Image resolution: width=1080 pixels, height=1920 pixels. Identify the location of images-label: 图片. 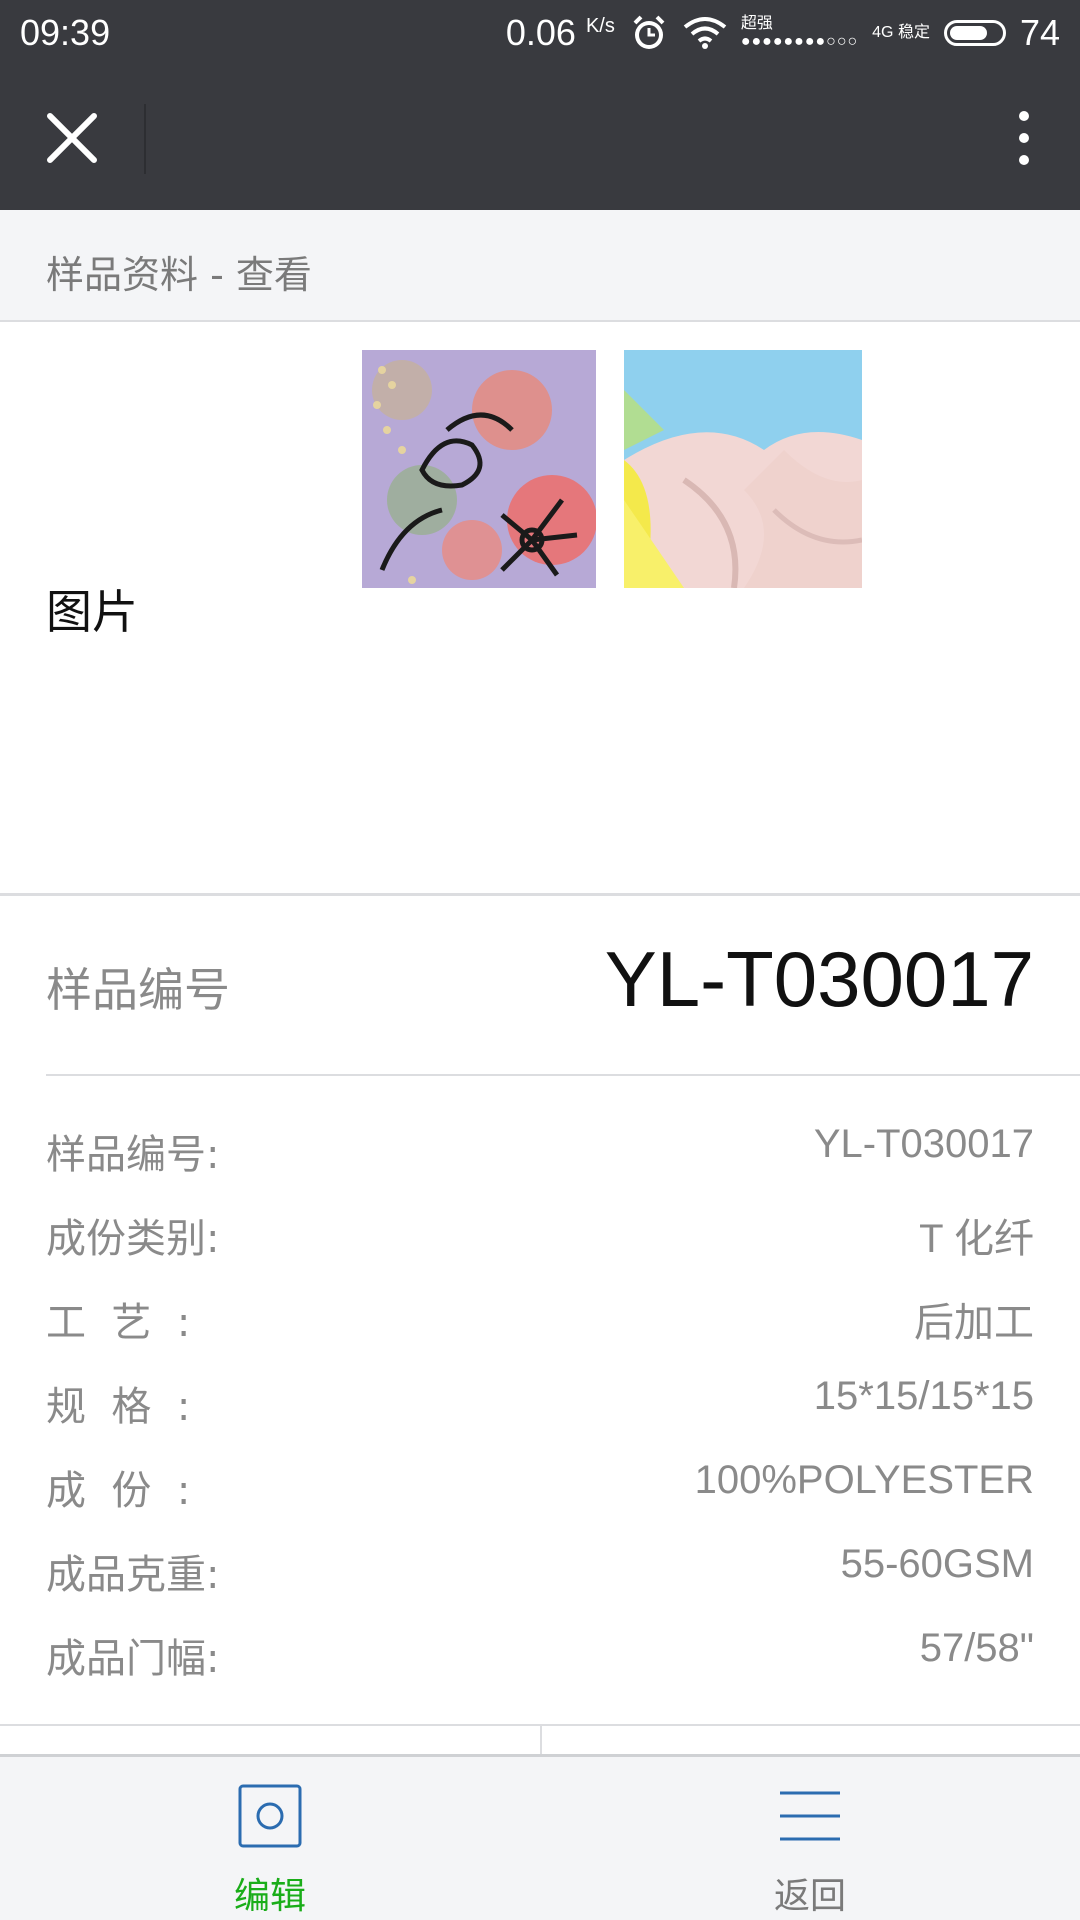
(92, 612).